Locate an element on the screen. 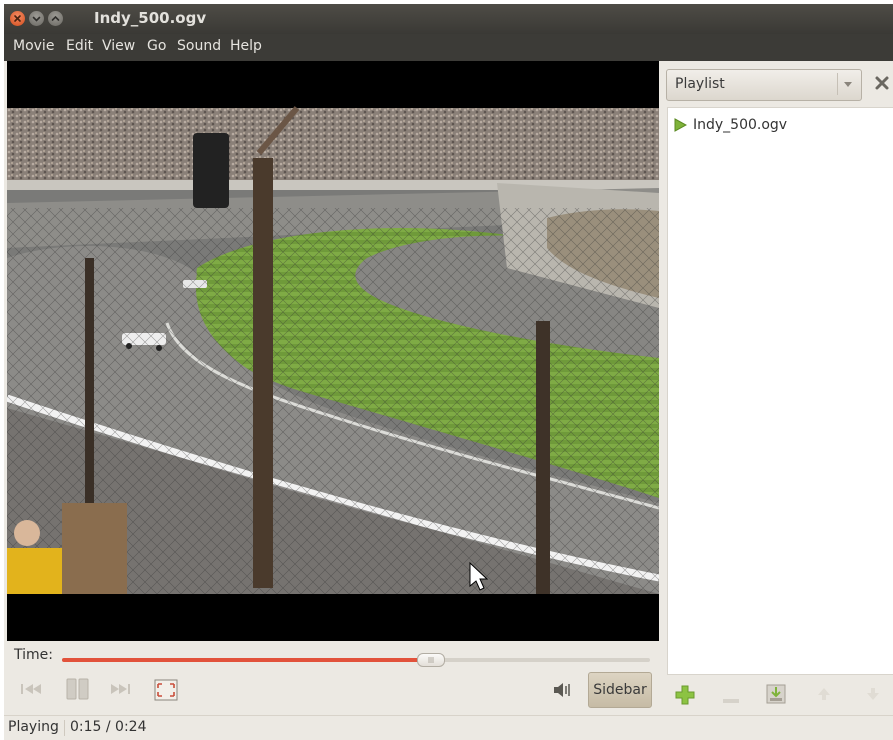  title-bar: Indy_500.ogv is located at coordinates (448, 19).